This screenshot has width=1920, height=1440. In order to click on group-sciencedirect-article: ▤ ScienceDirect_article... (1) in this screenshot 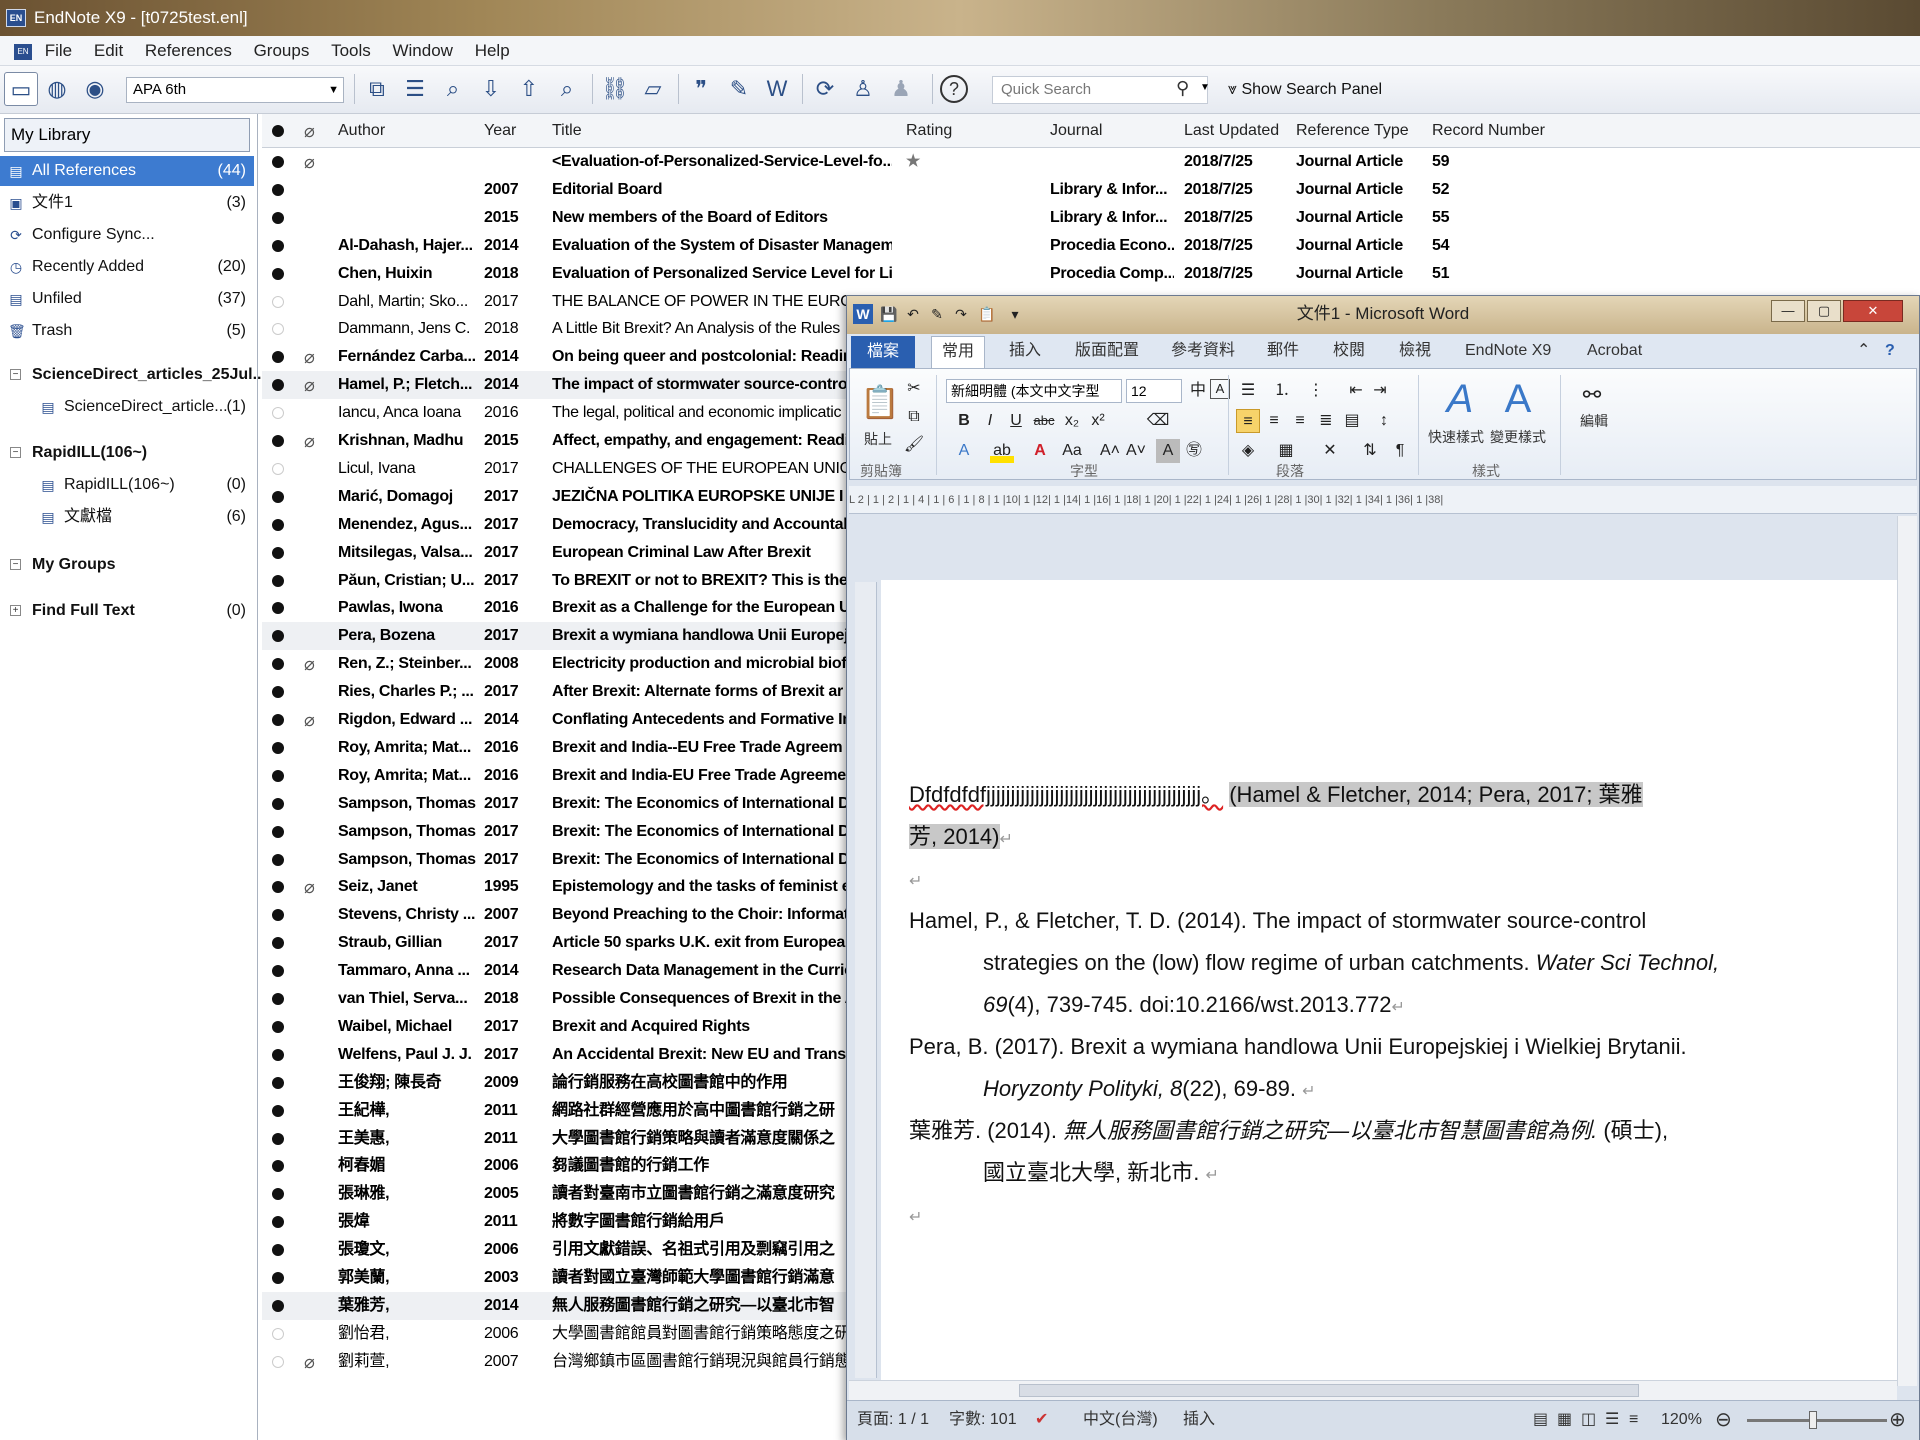, I will do `click(127, 407)`.